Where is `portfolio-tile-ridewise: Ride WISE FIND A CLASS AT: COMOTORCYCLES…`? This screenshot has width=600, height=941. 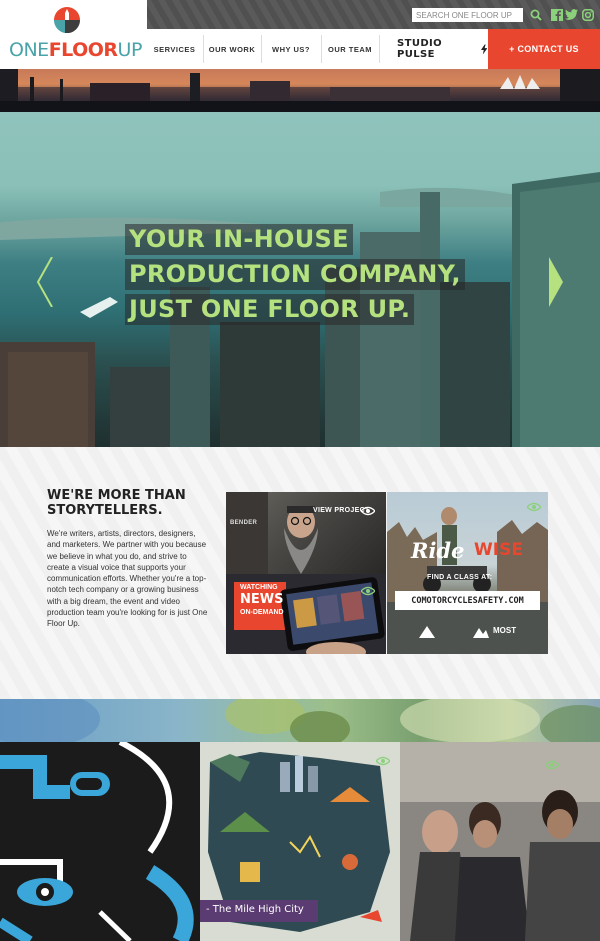
portfolio-tile-ridewise: Ride WISE FIND A CLASS AT: COMOTORCYCLES… is located at coordinates (467, 573).